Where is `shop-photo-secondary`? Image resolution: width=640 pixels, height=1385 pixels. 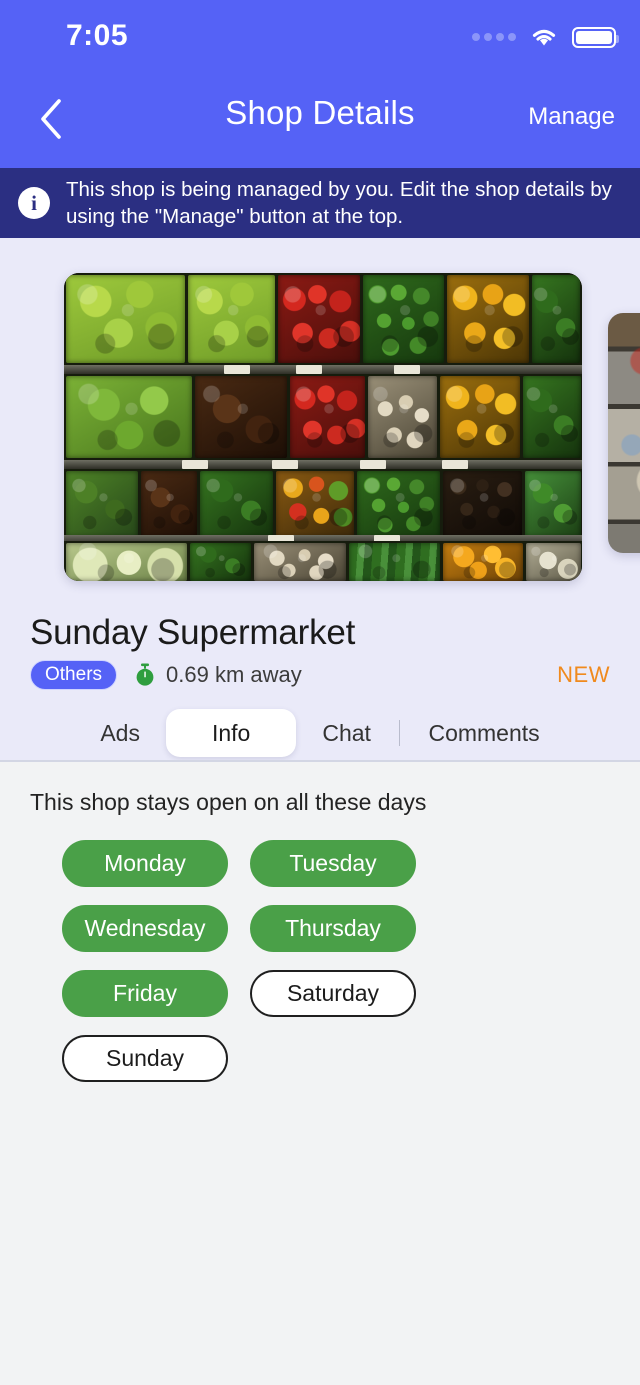 shop-photo-secondary is located at coordinates (624, 433).